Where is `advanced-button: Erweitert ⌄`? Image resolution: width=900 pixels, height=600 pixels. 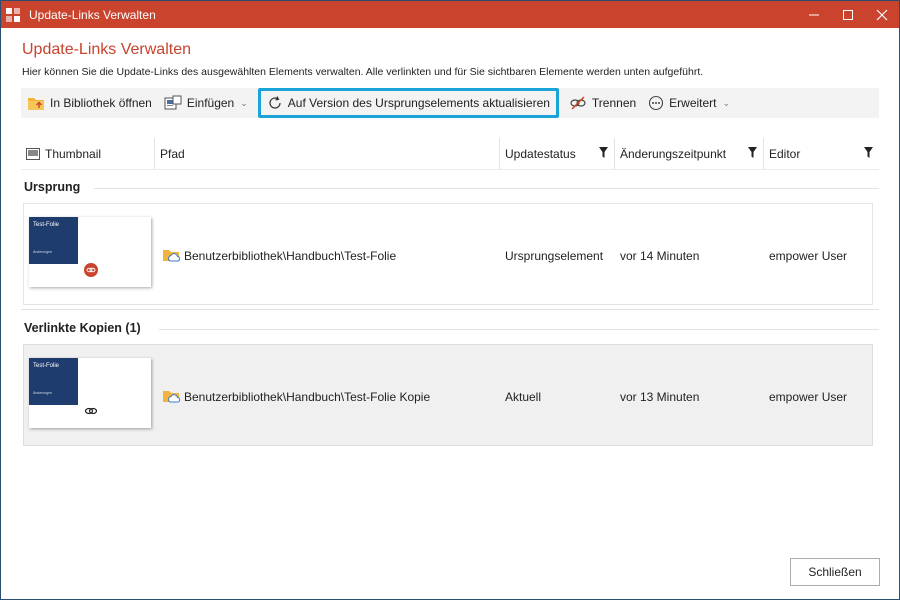 advanced-button: Erweitert ⌄ is located at coordinates (689, 103).